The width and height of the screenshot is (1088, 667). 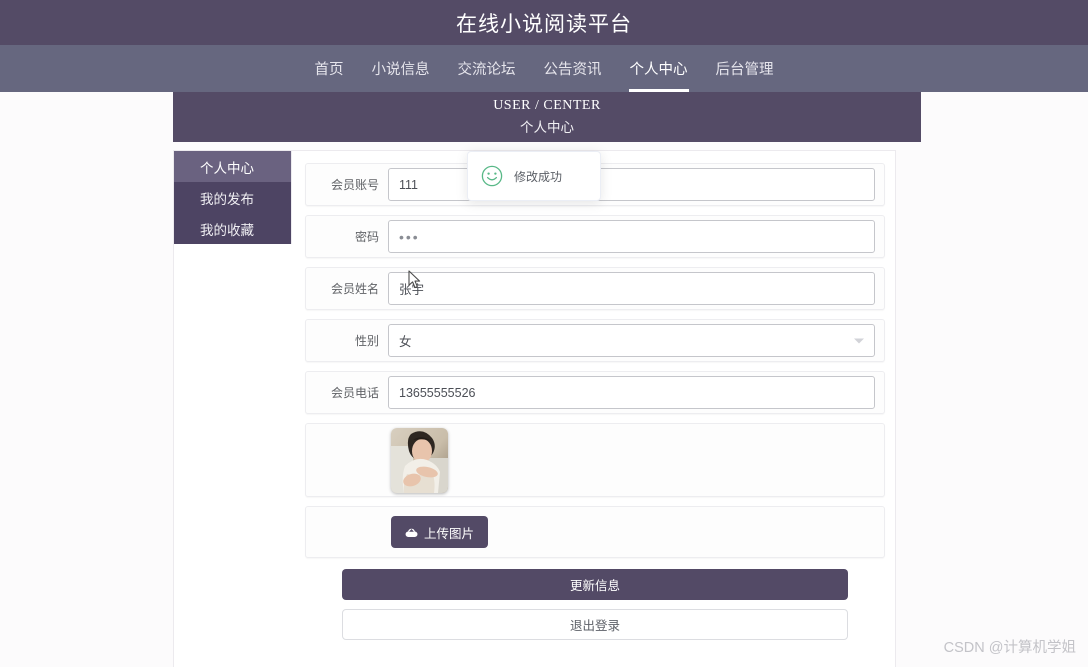 I want to click on input-phone: 13655555526, so click(x=631, y=392).